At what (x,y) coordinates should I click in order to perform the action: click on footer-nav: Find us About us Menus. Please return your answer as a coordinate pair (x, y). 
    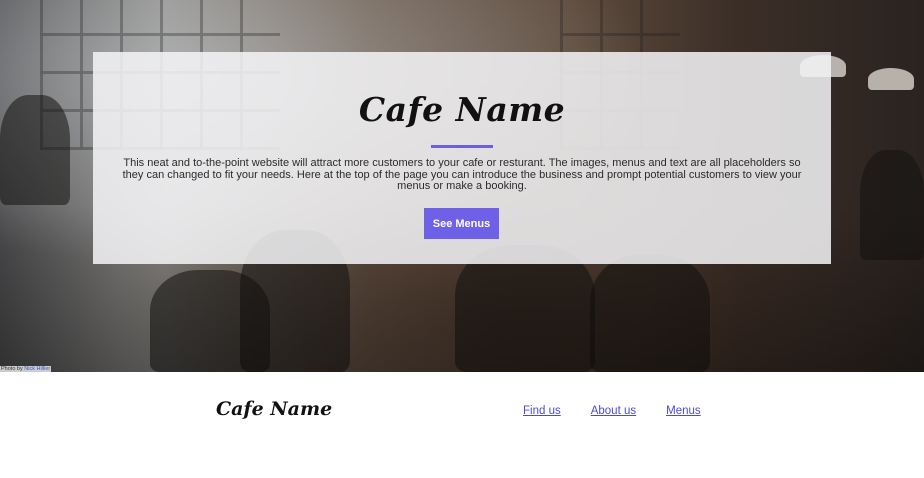
    Looking at the image, I should click on (612, 411).